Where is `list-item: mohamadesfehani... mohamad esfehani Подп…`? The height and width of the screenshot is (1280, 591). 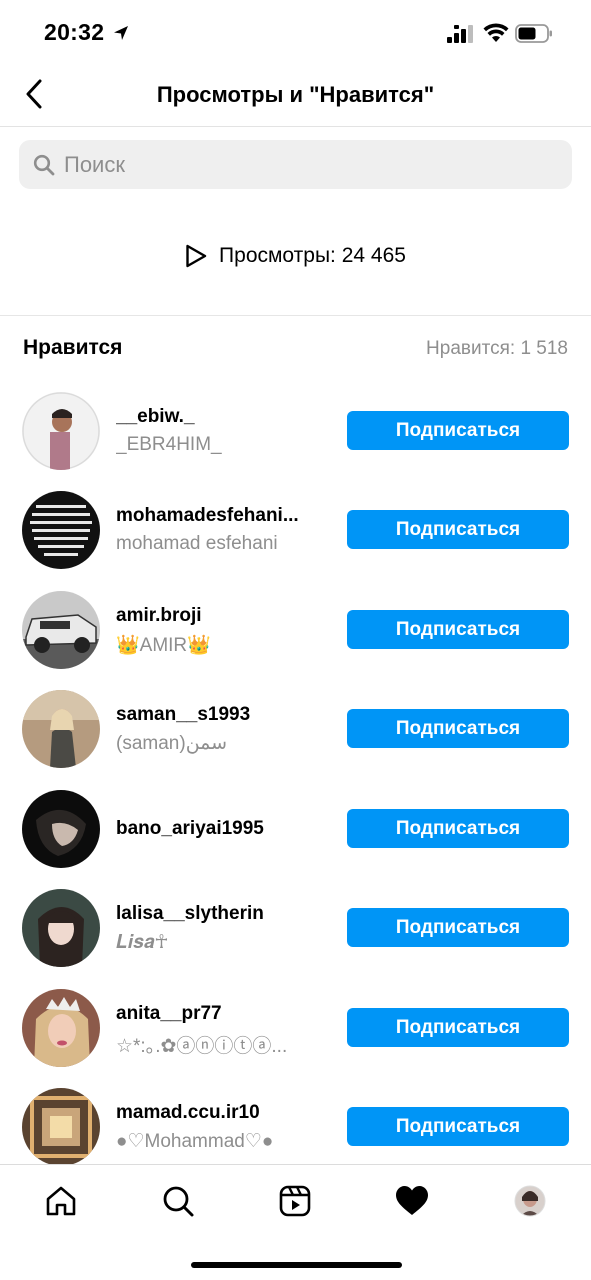
list-item: mohamadesfehani... mohamad esfehani Подп… is located at coordinates (295, 540).